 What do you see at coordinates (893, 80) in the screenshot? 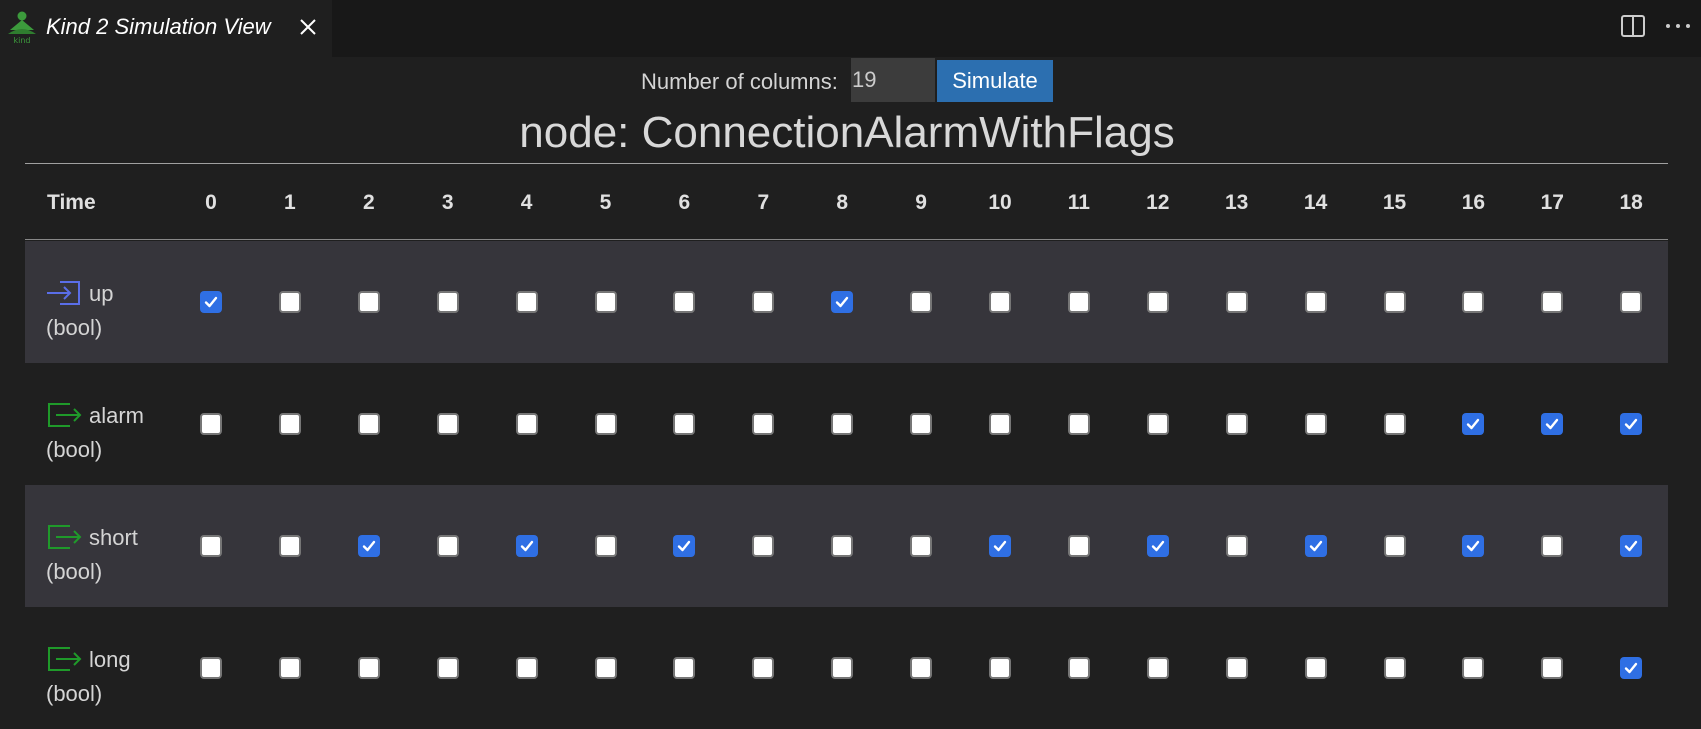
I see `columns-input` at bounding box center [893, 80].